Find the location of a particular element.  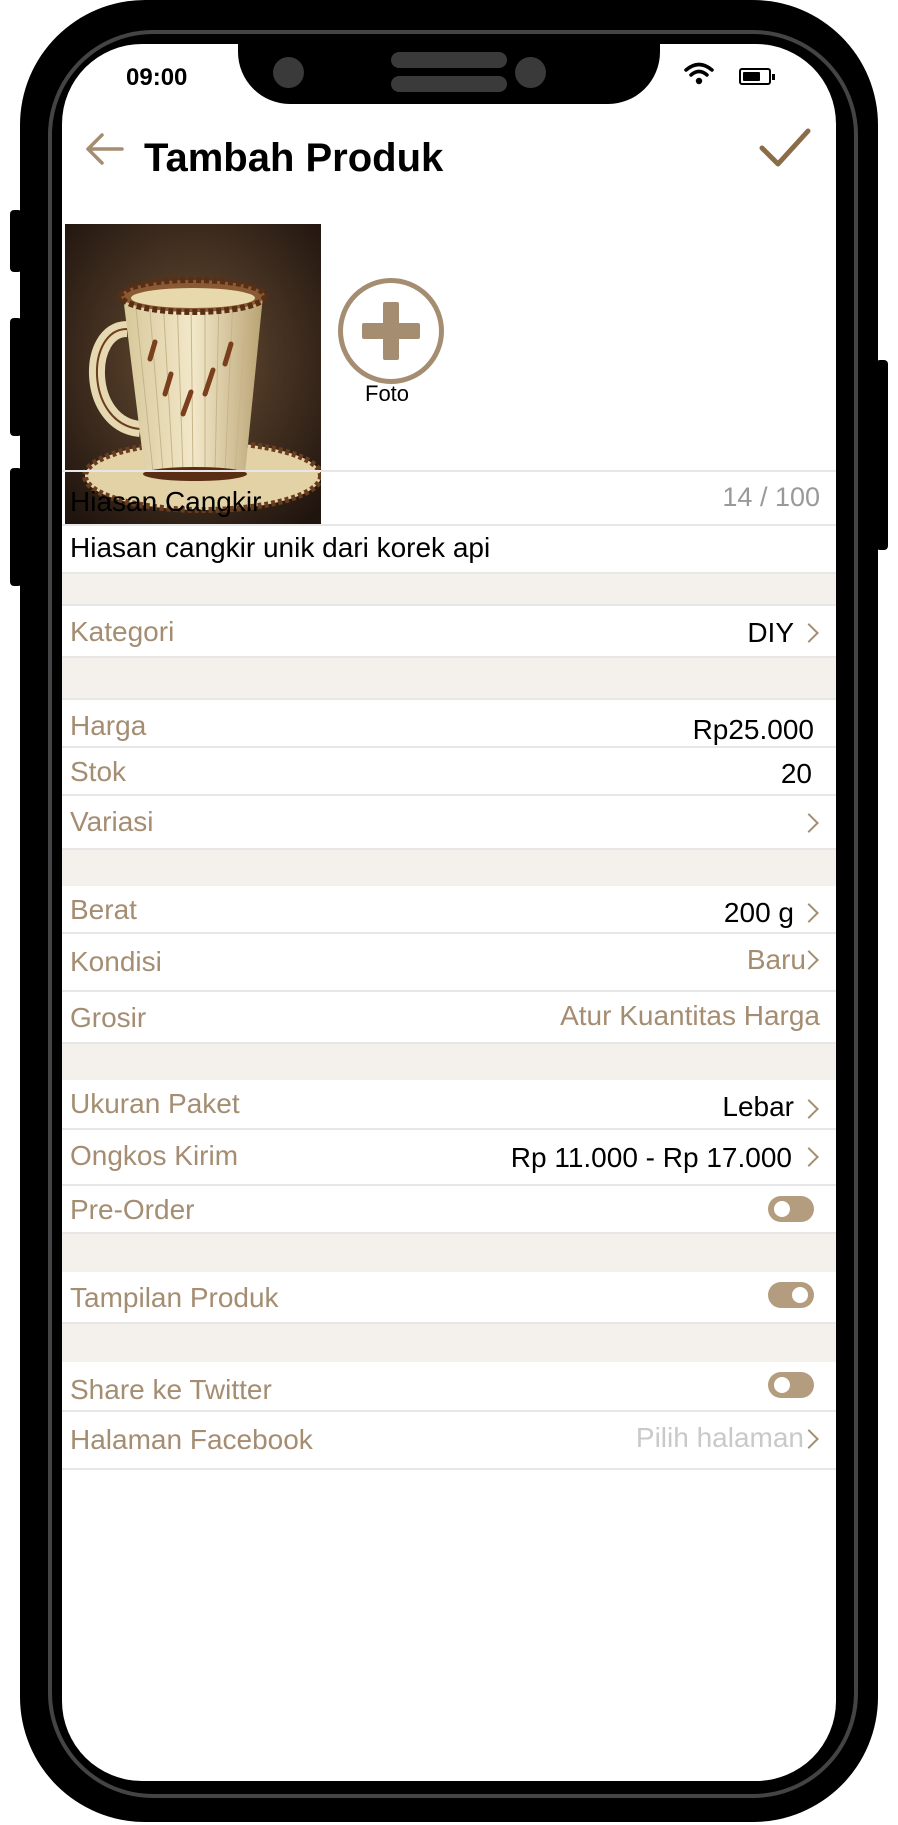

share-twitter-row: Share ke Twitter is located at coordinates (449, 1387).